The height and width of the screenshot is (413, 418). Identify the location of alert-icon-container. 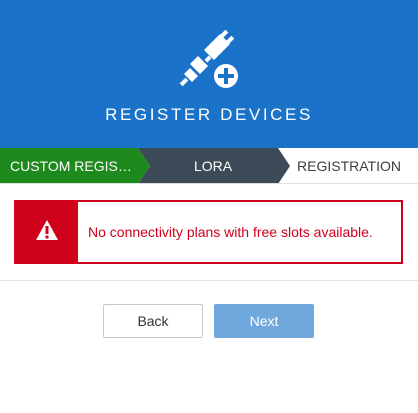
(47, 232).